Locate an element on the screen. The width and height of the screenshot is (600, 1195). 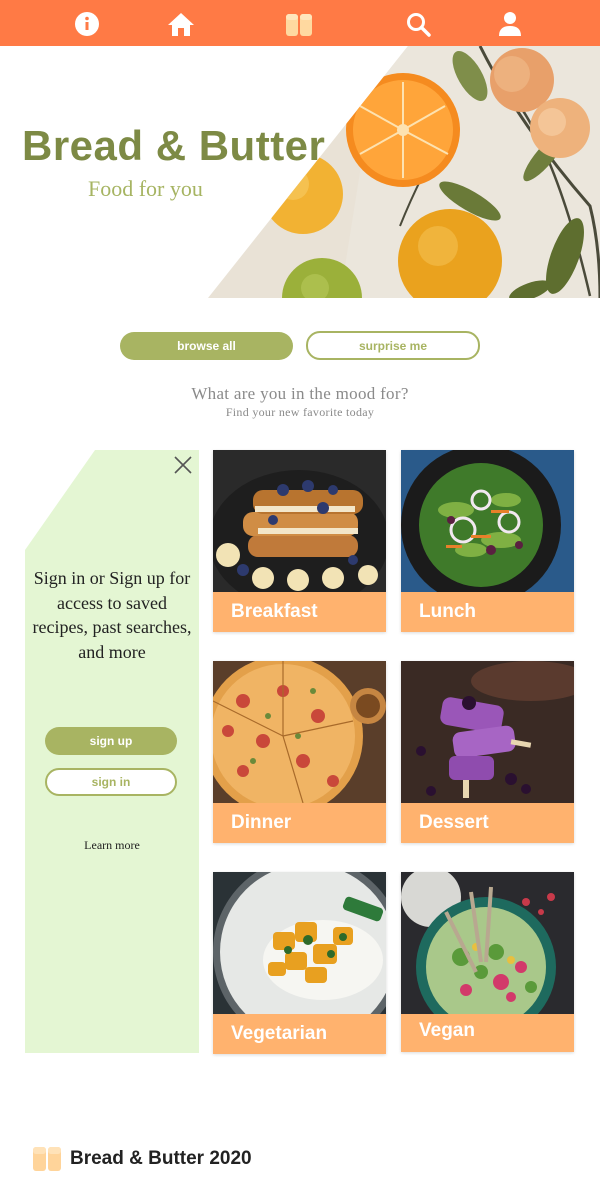
lunch-photo is located at coordinates (487, 521).